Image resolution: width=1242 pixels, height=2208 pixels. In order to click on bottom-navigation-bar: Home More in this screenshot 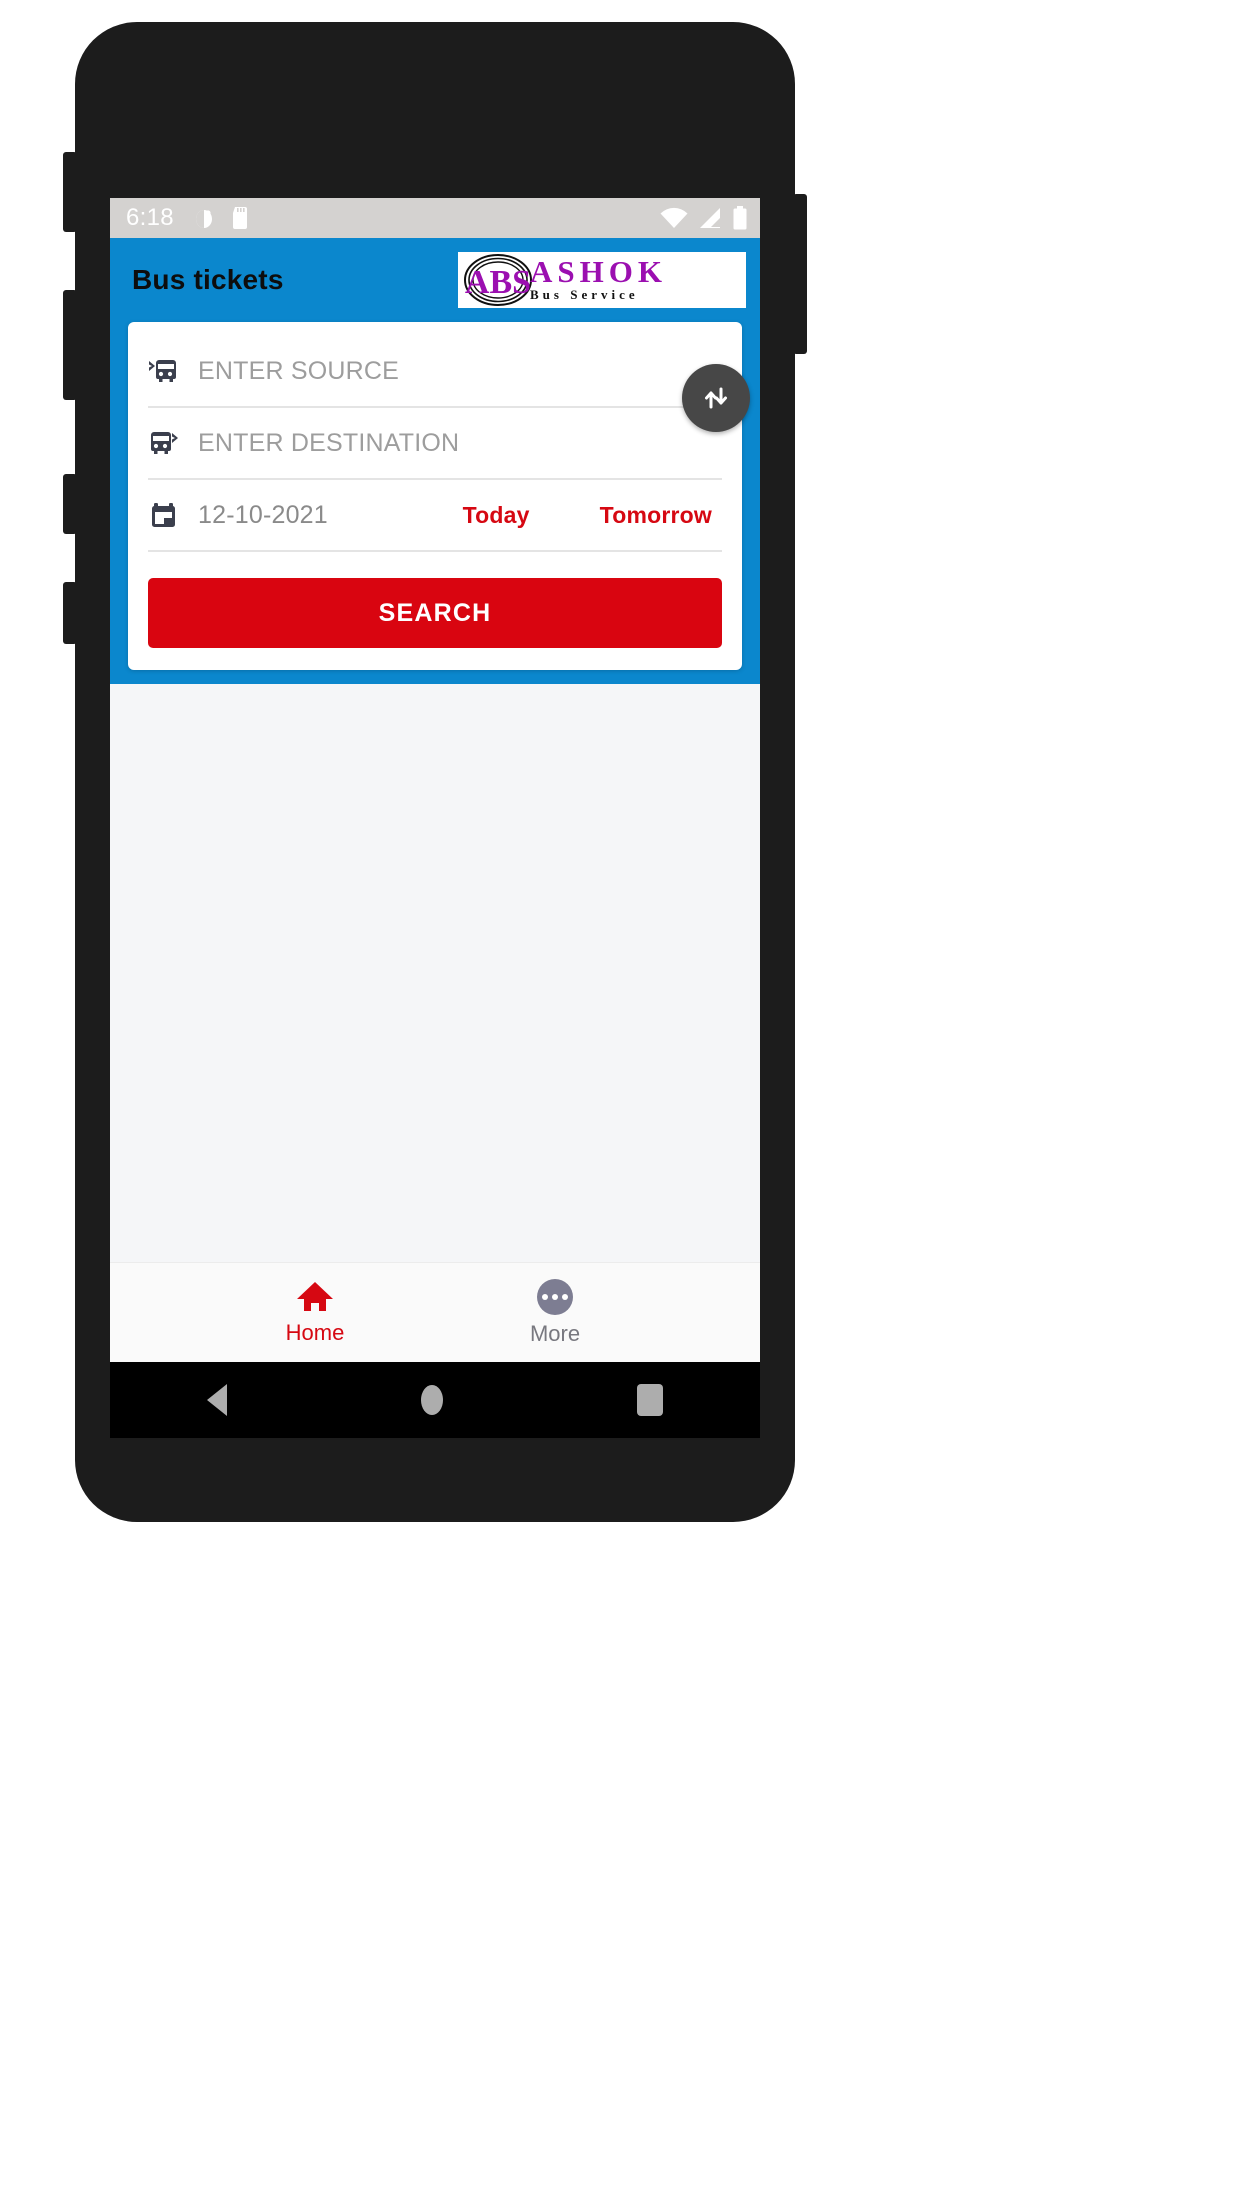, I will do `click(435, 1312)`.